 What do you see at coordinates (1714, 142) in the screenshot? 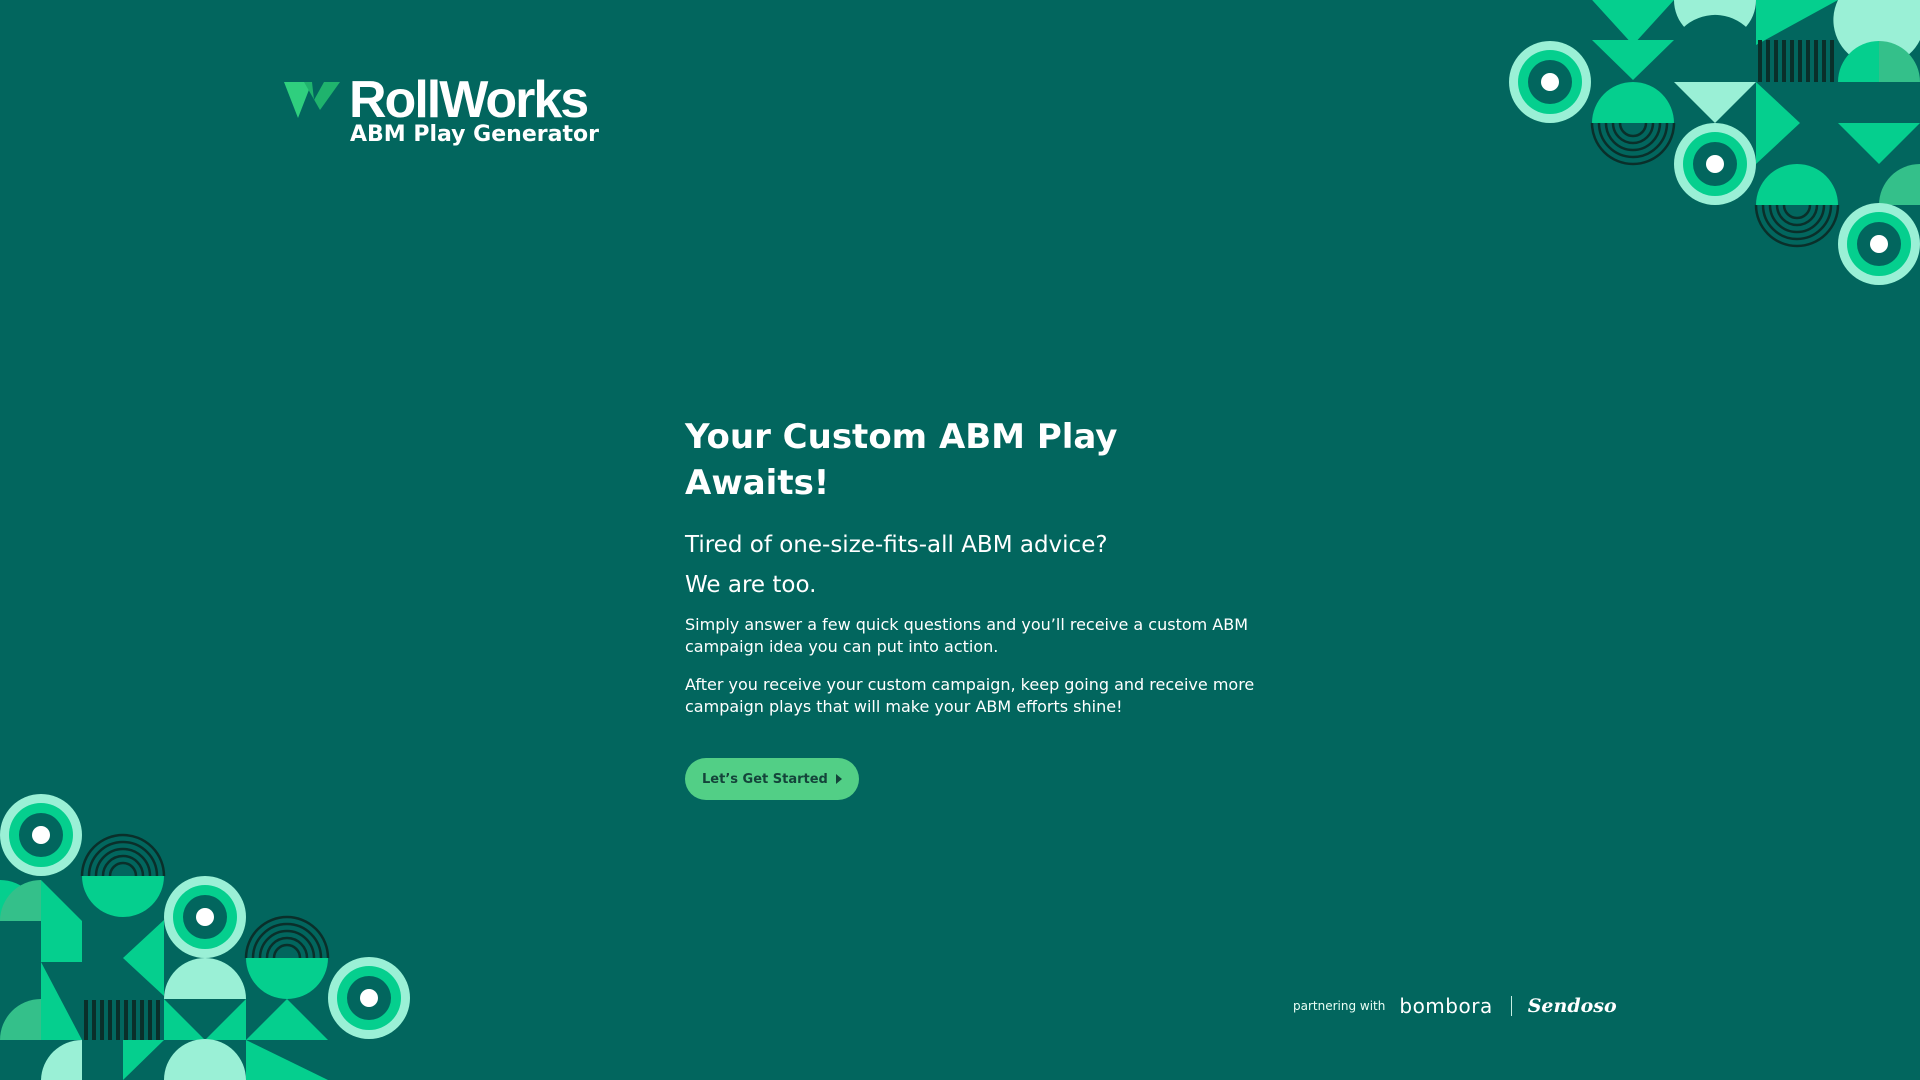
I see `decorative-pattern-top-right` at bounding box center [1714, 142].